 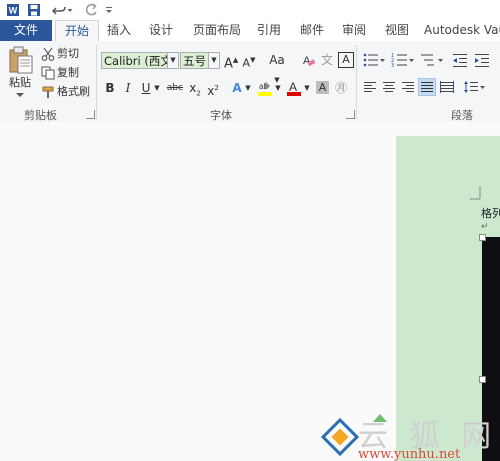 I want to click on tab-file: 文件, so click(x=26, y=30).